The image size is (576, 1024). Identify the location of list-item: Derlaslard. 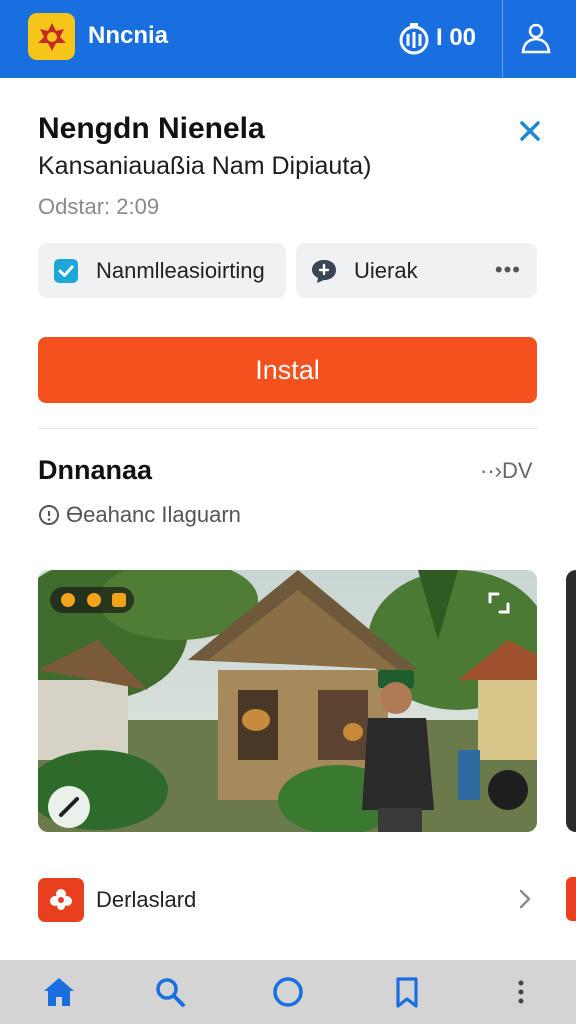
(287, 900).